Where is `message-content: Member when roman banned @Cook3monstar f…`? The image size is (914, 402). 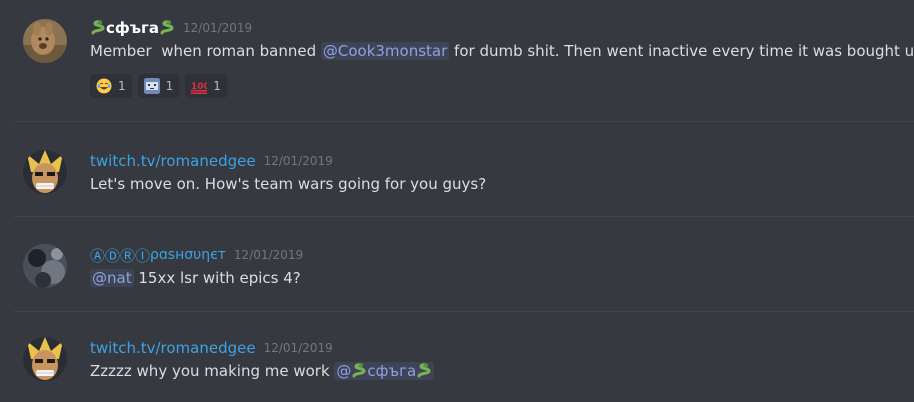 message-content: Member when roman banned @Cook3monstar f… is located at coordinates (502, 51).